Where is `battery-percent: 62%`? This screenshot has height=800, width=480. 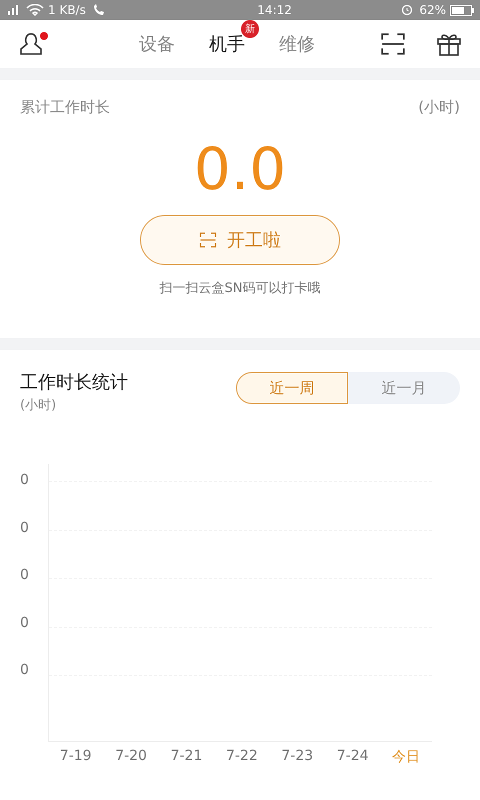 battery-percent: 62% is located at coordinates (432, 10).